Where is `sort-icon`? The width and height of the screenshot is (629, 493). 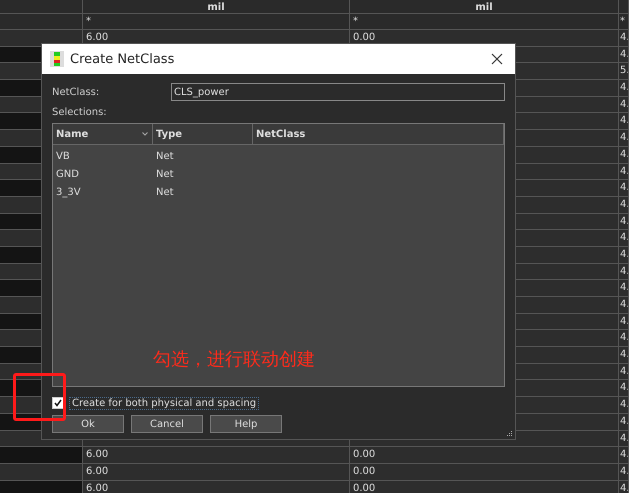 sort-icon is located at coordinates (145, 134).